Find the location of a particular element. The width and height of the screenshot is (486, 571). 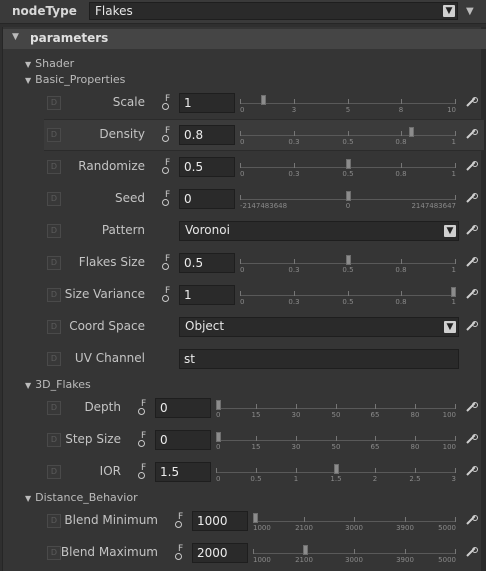

slider-tick-label: 80 is located at coordinates (415, 415).